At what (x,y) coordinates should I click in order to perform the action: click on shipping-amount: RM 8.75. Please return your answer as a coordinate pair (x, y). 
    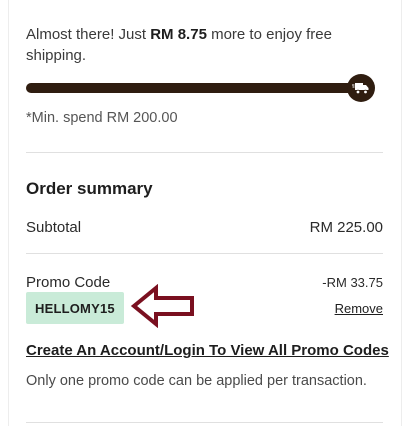
    Looking at the image, I should click on (178, 34).